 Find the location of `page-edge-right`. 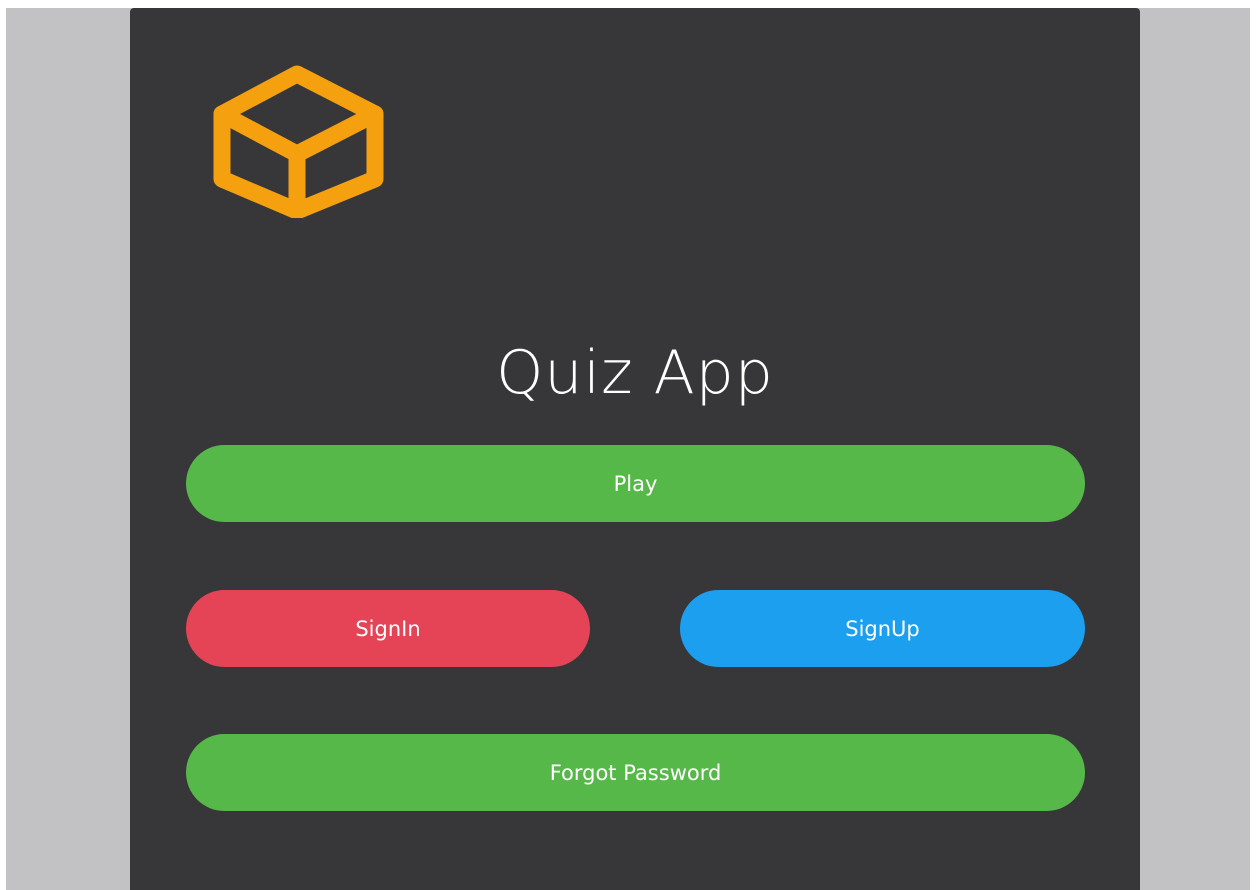

page-edge-right is located at coordinates (1253, 445).